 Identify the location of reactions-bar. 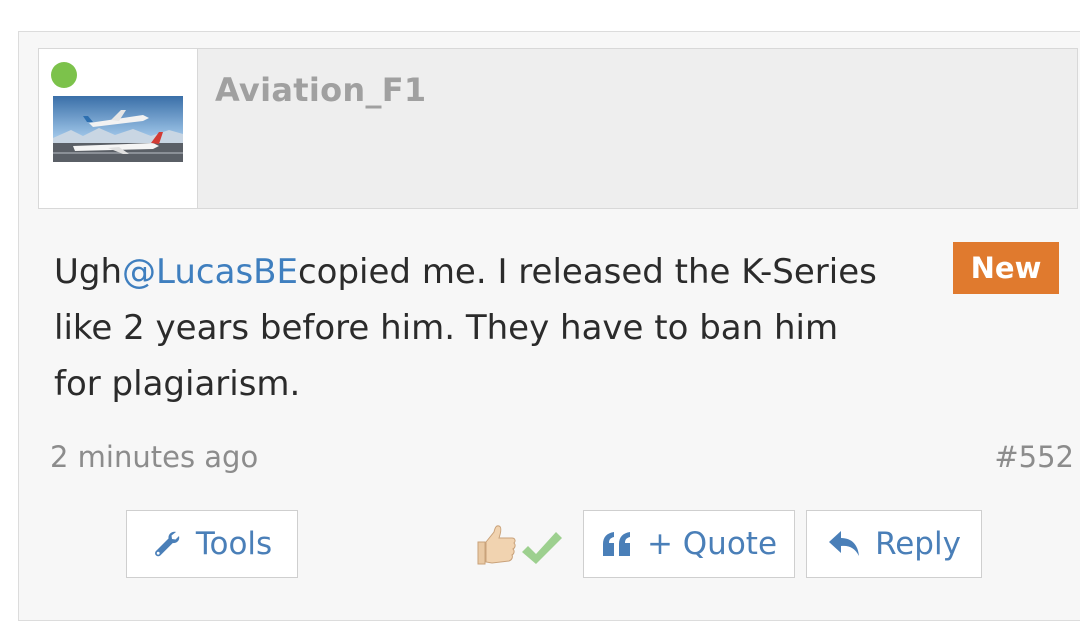
(522, 545).